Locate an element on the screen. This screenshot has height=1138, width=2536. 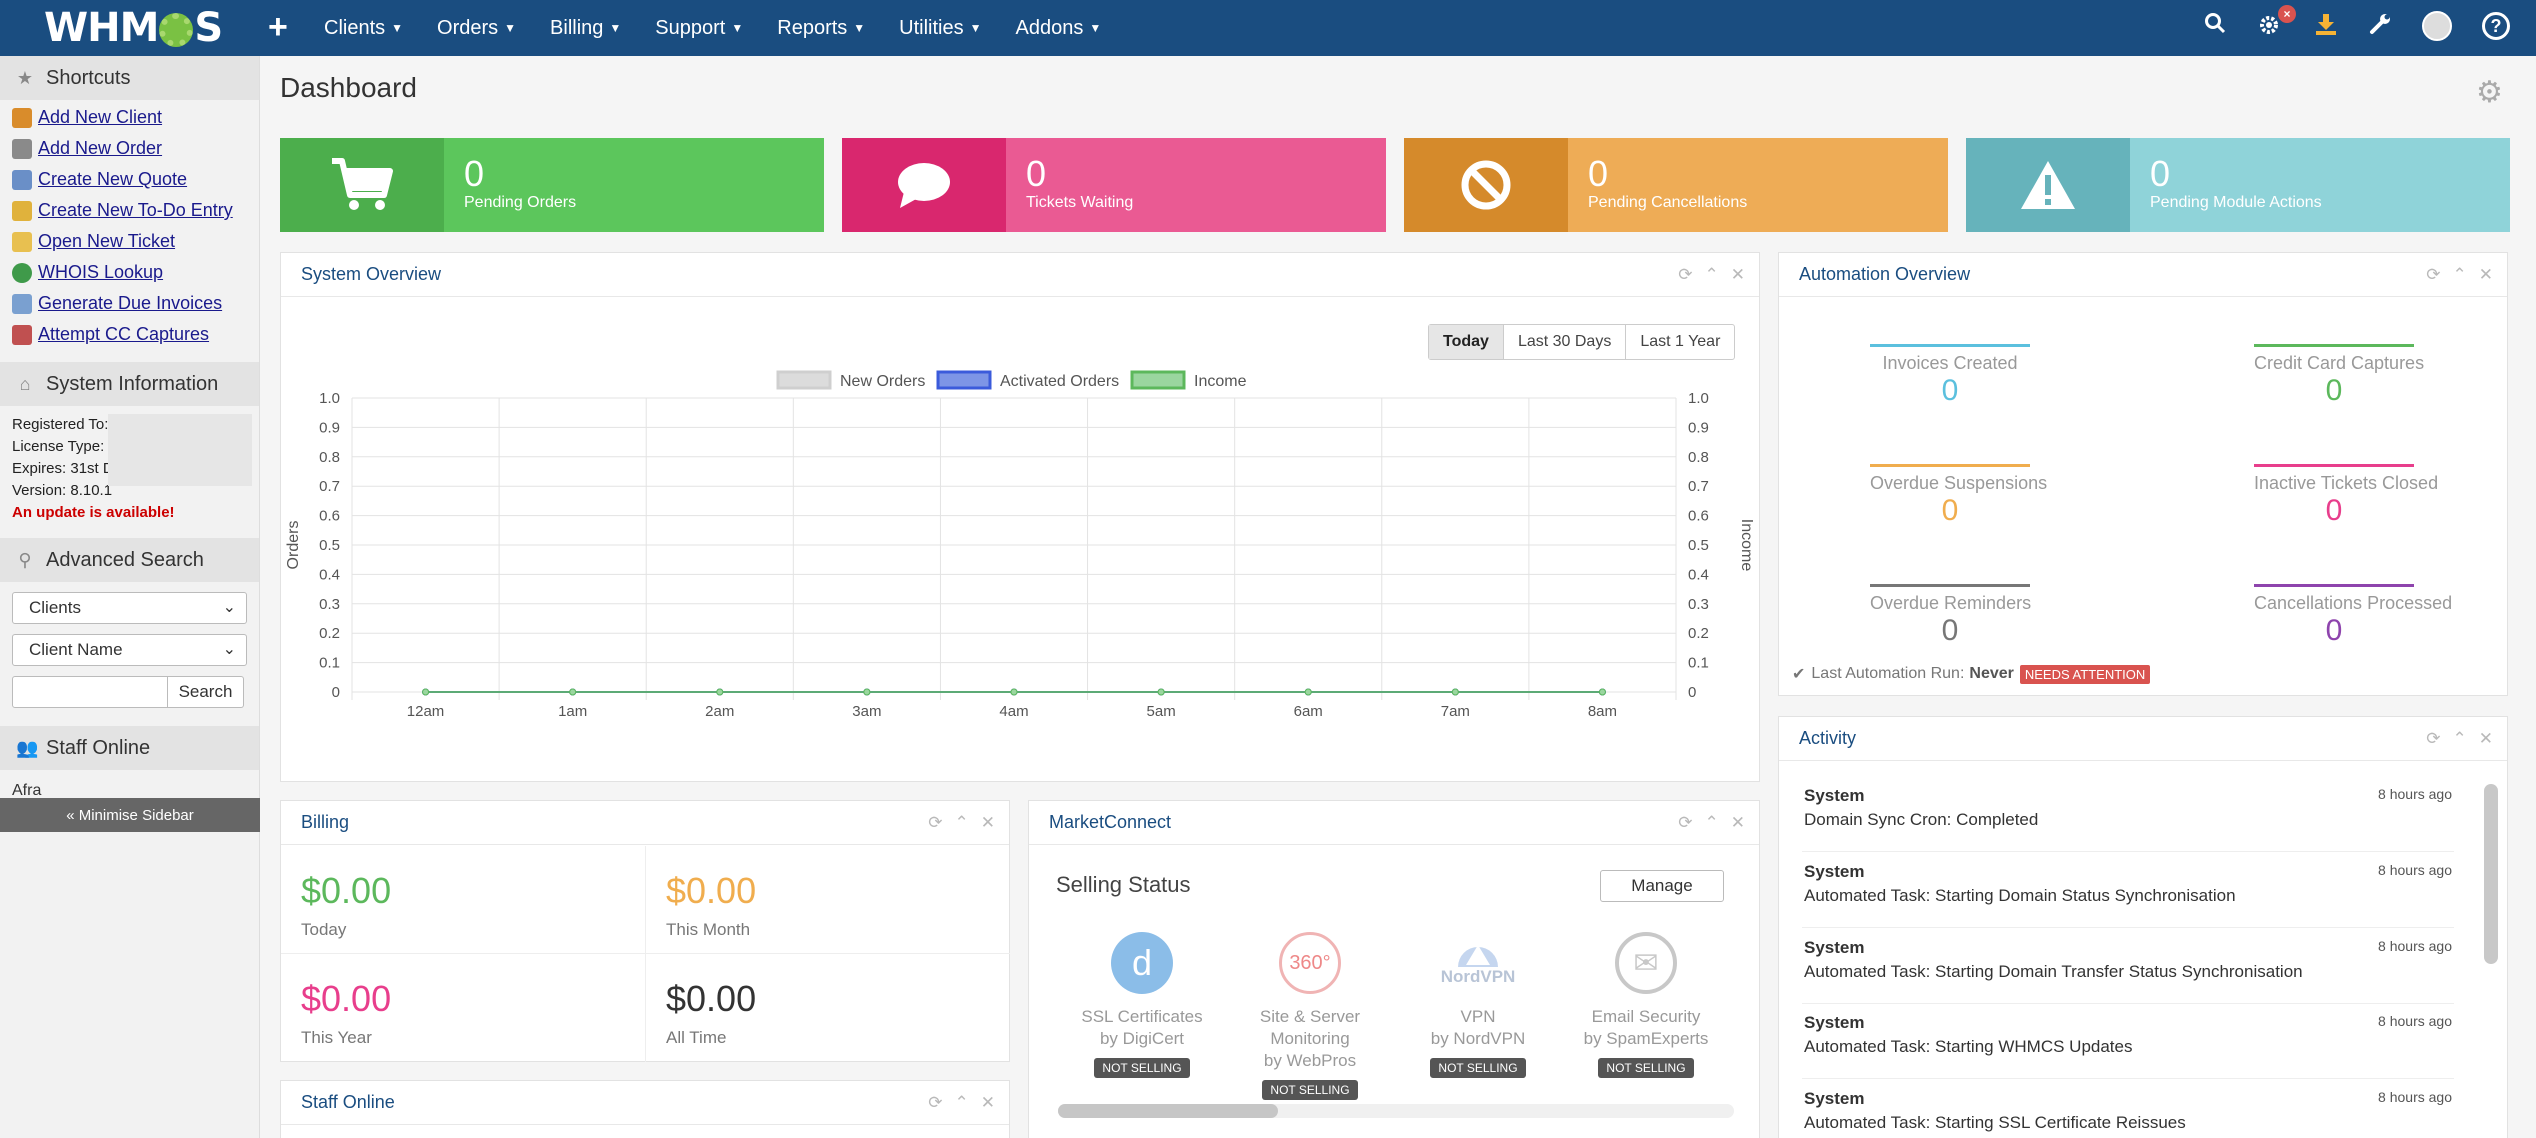
x-tick-label: 2am is located at coordinates (719, 711).